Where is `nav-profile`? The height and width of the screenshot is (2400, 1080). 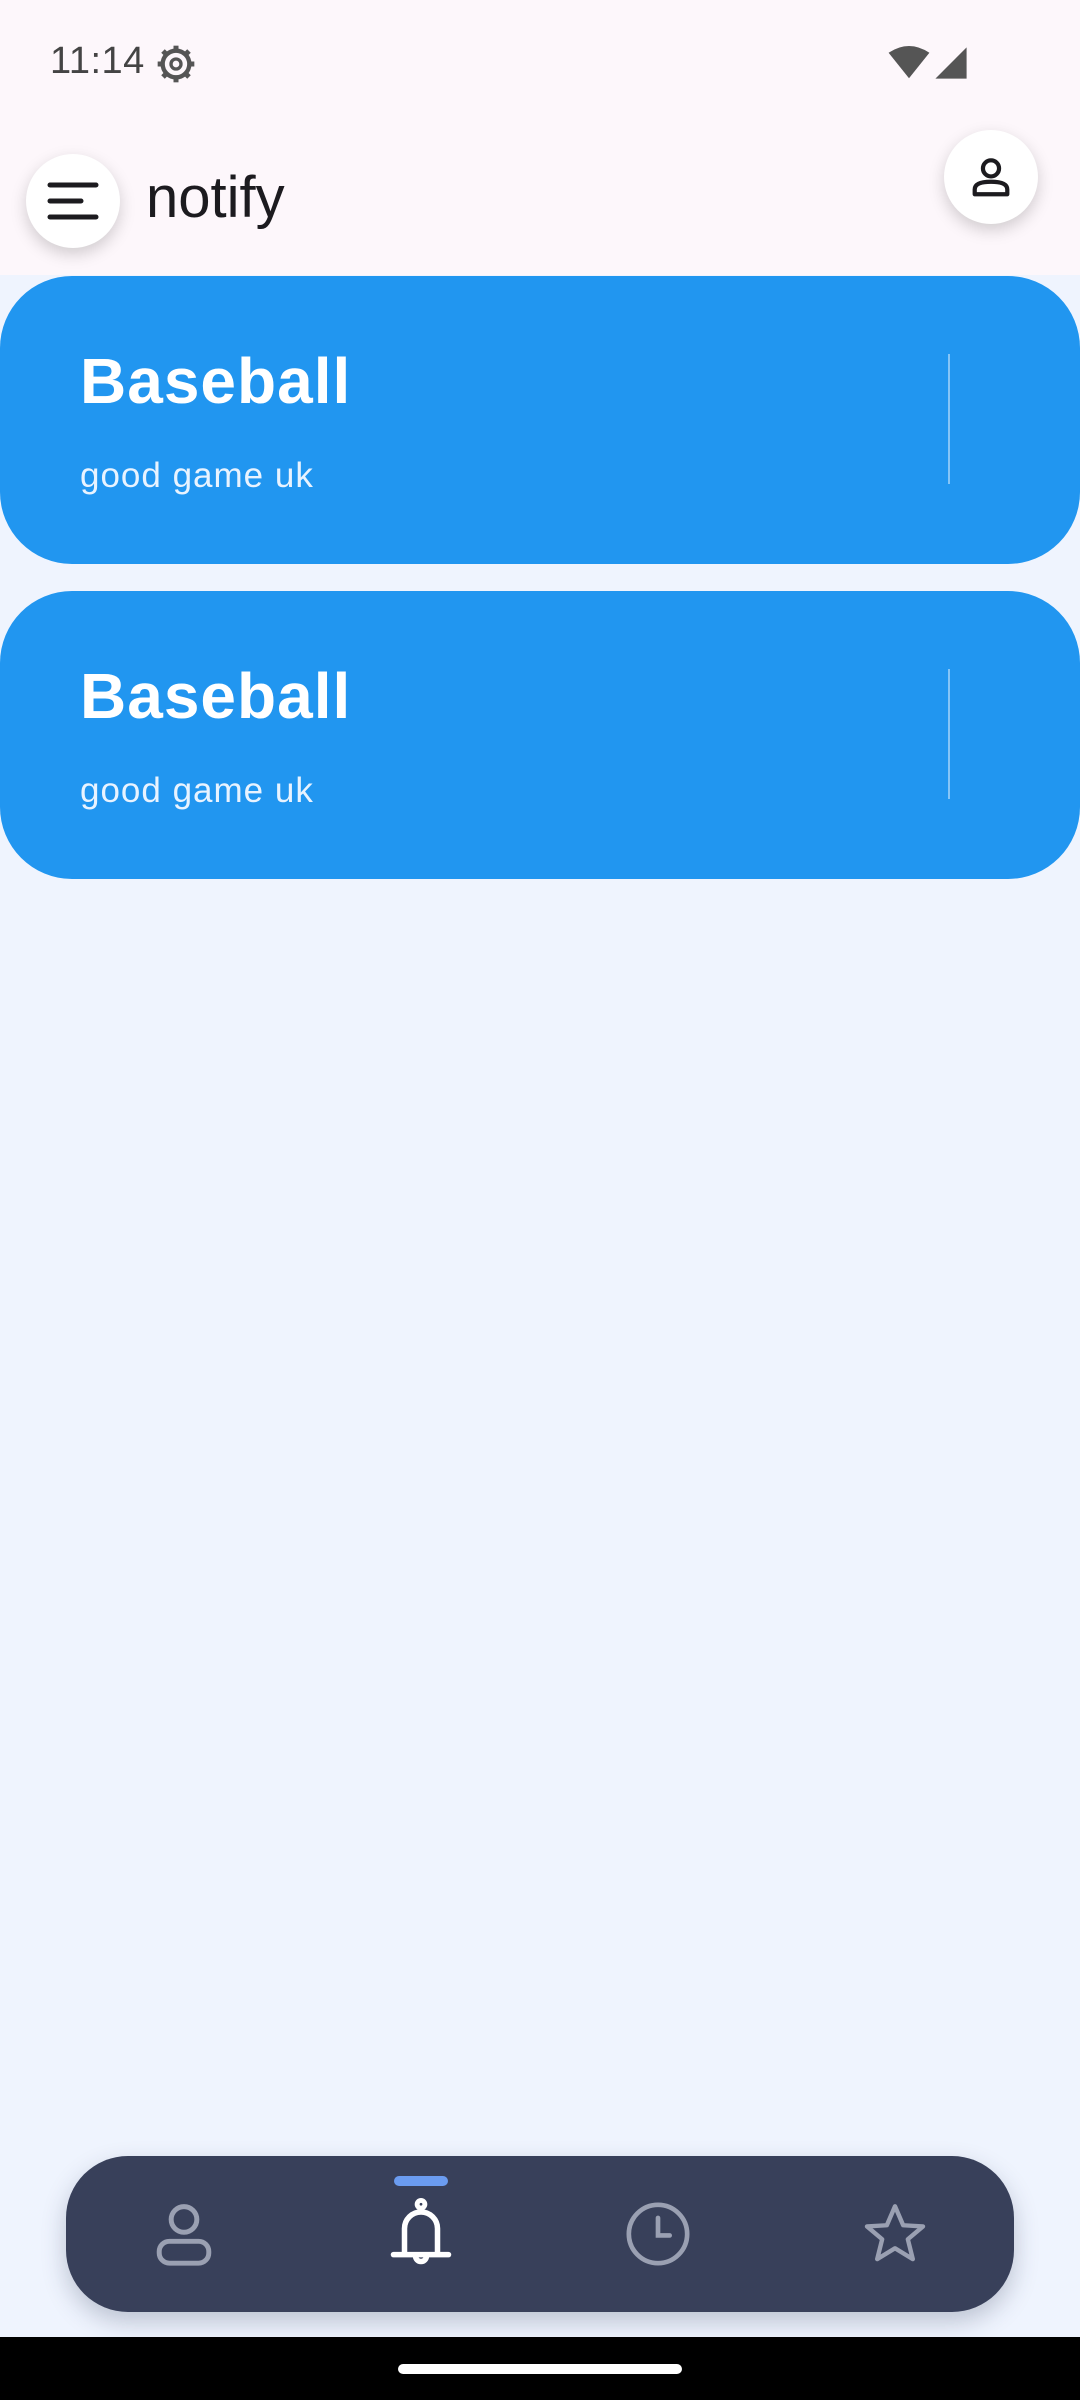 nav-profile is located at coordinates (184, 2234).